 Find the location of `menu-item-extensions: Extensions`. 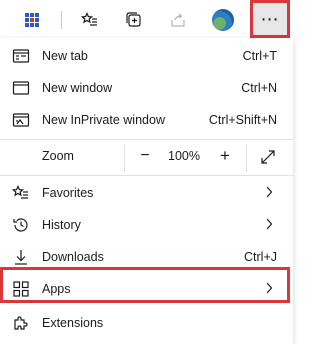

menu-item-extensions: Extensions is located at coordinates (146, 323).